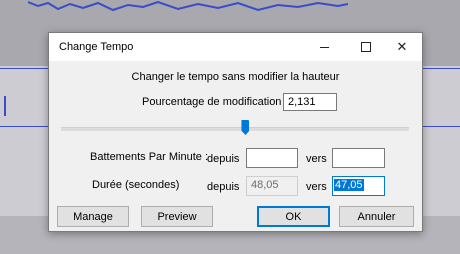 This screenshot has height=254, width=460. I want to click on maximize-button, so click(366, 47).